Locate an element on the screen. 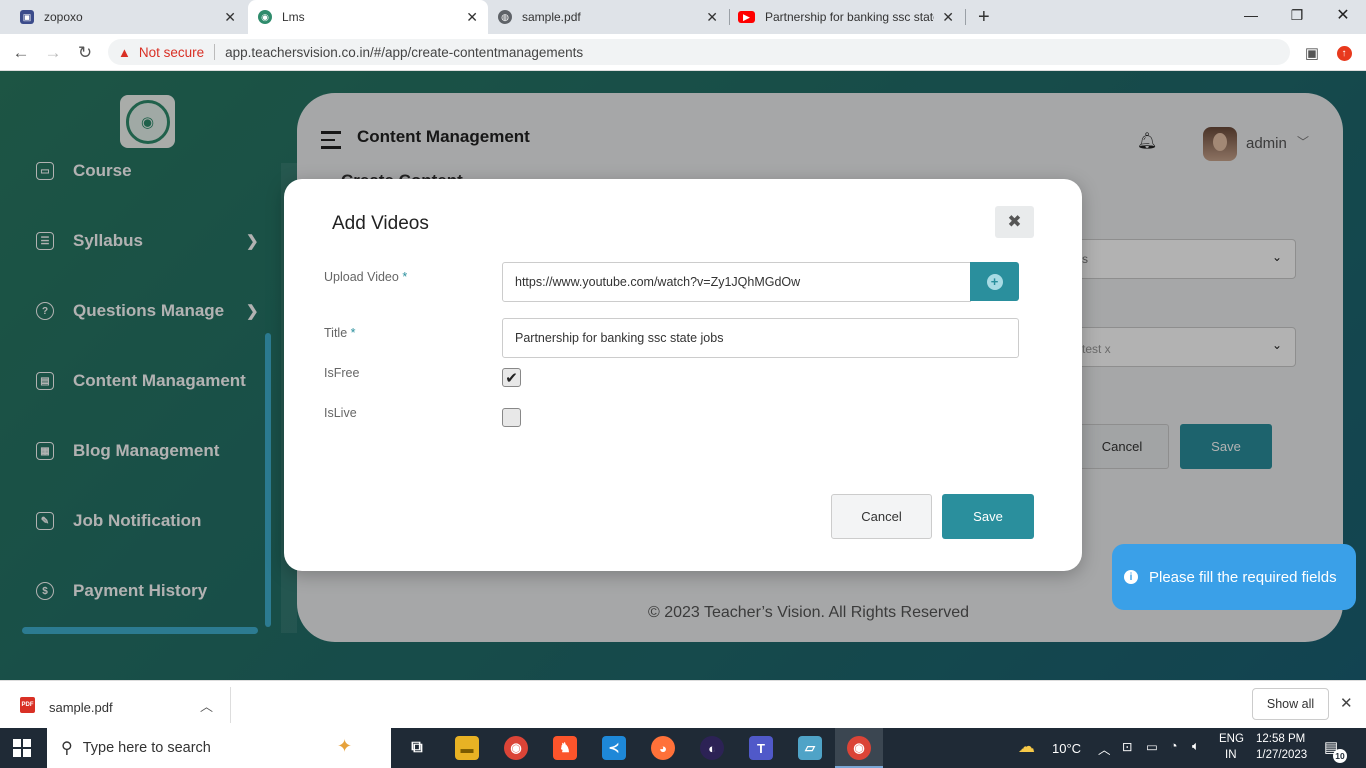 The height and width of the screenshot is (768, 1366). tab-divider is located at coordinates (965, 17).